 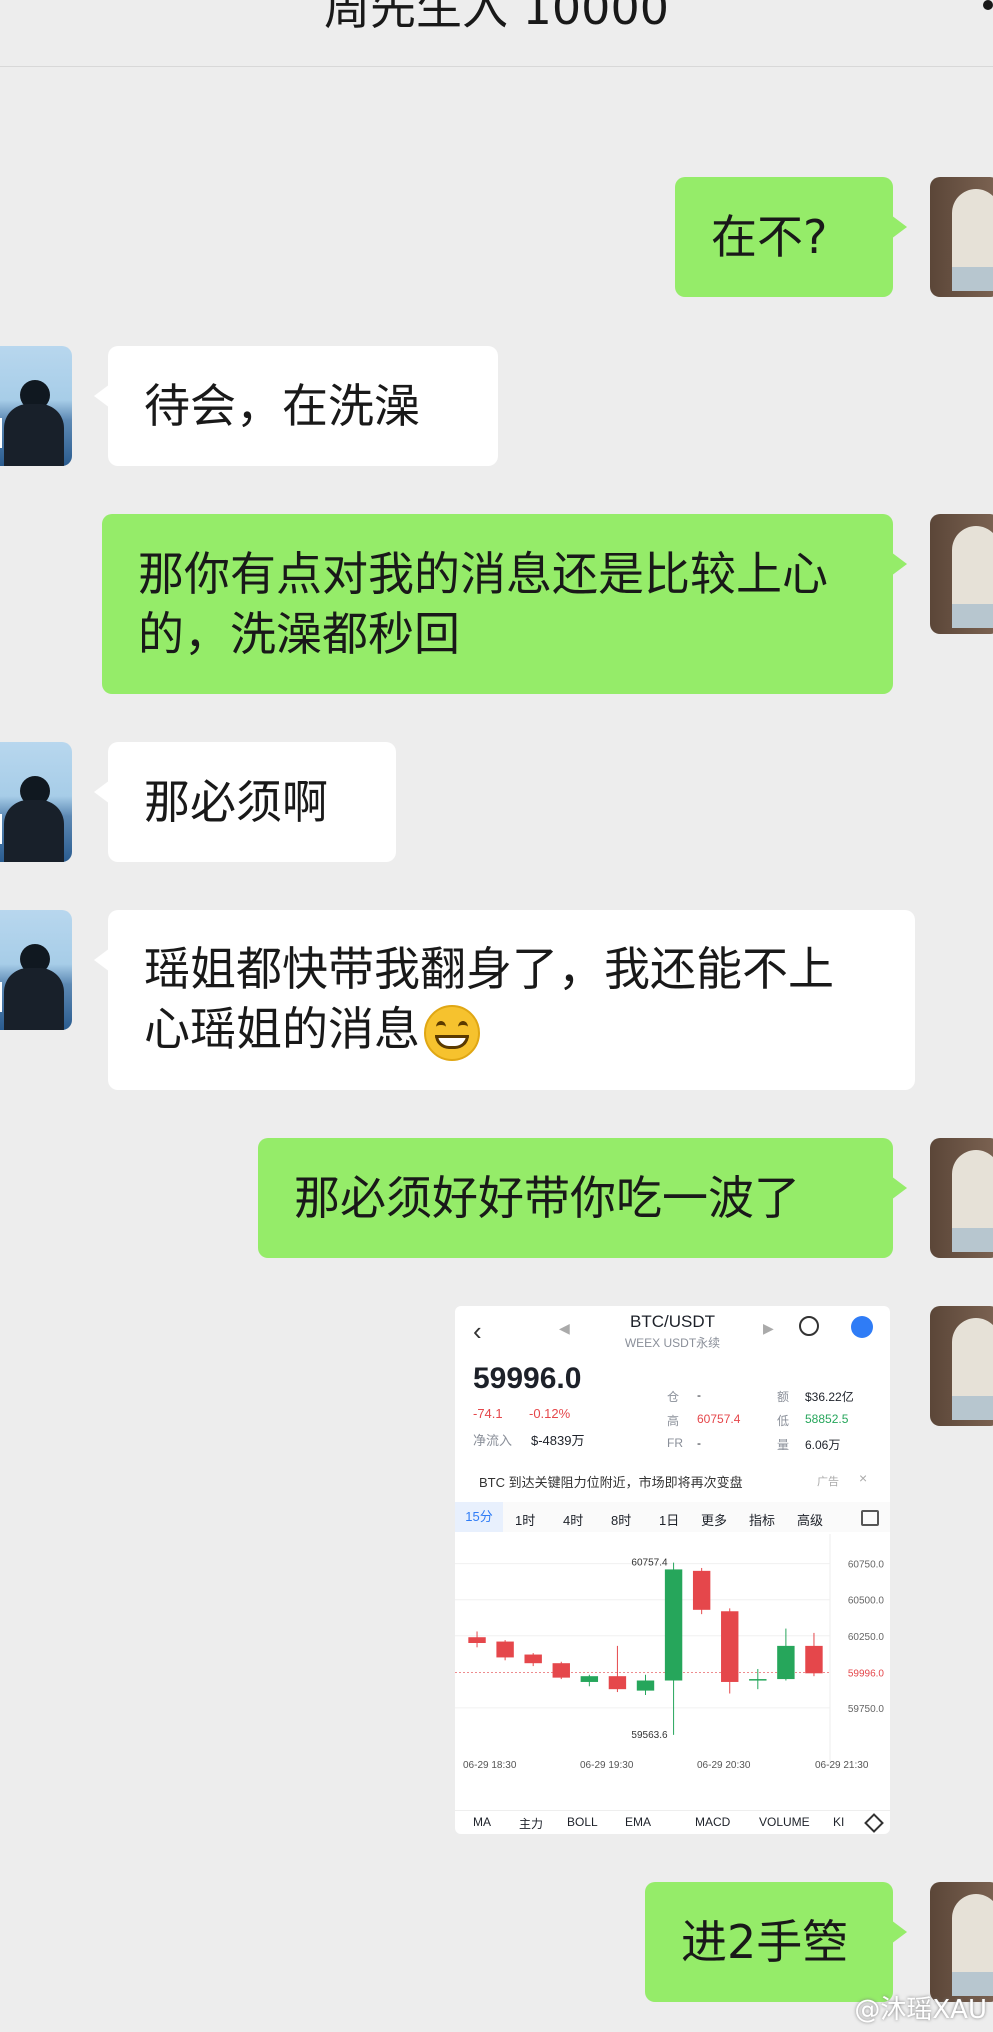 I want to click on current-price-label: 59996.0, so click(x=866, y=1673).